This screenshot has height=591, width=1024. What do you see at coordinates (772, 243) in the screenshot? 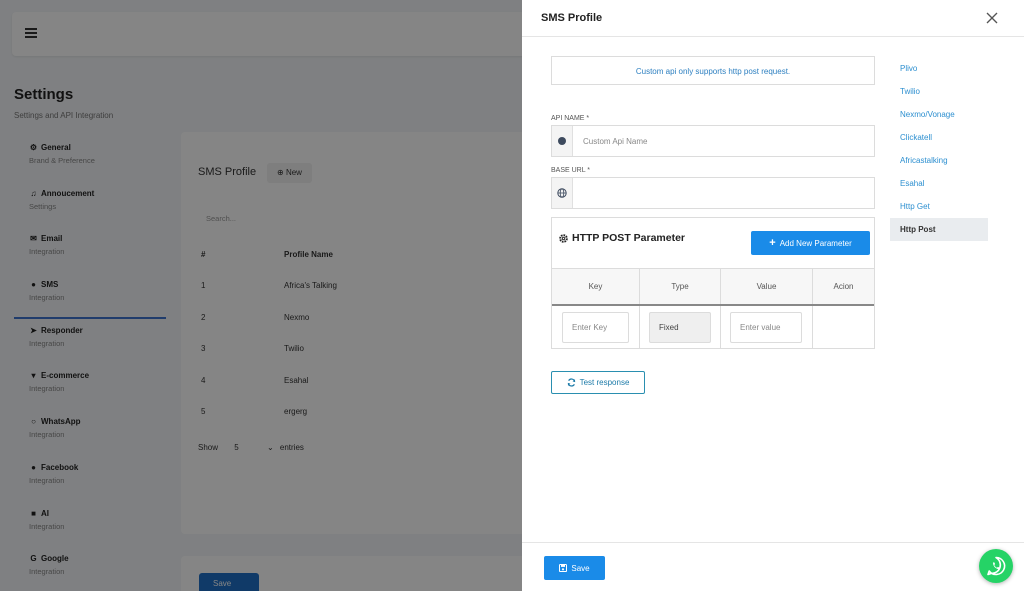
I see `plus-icon: +` at bounding box center [772, 243].